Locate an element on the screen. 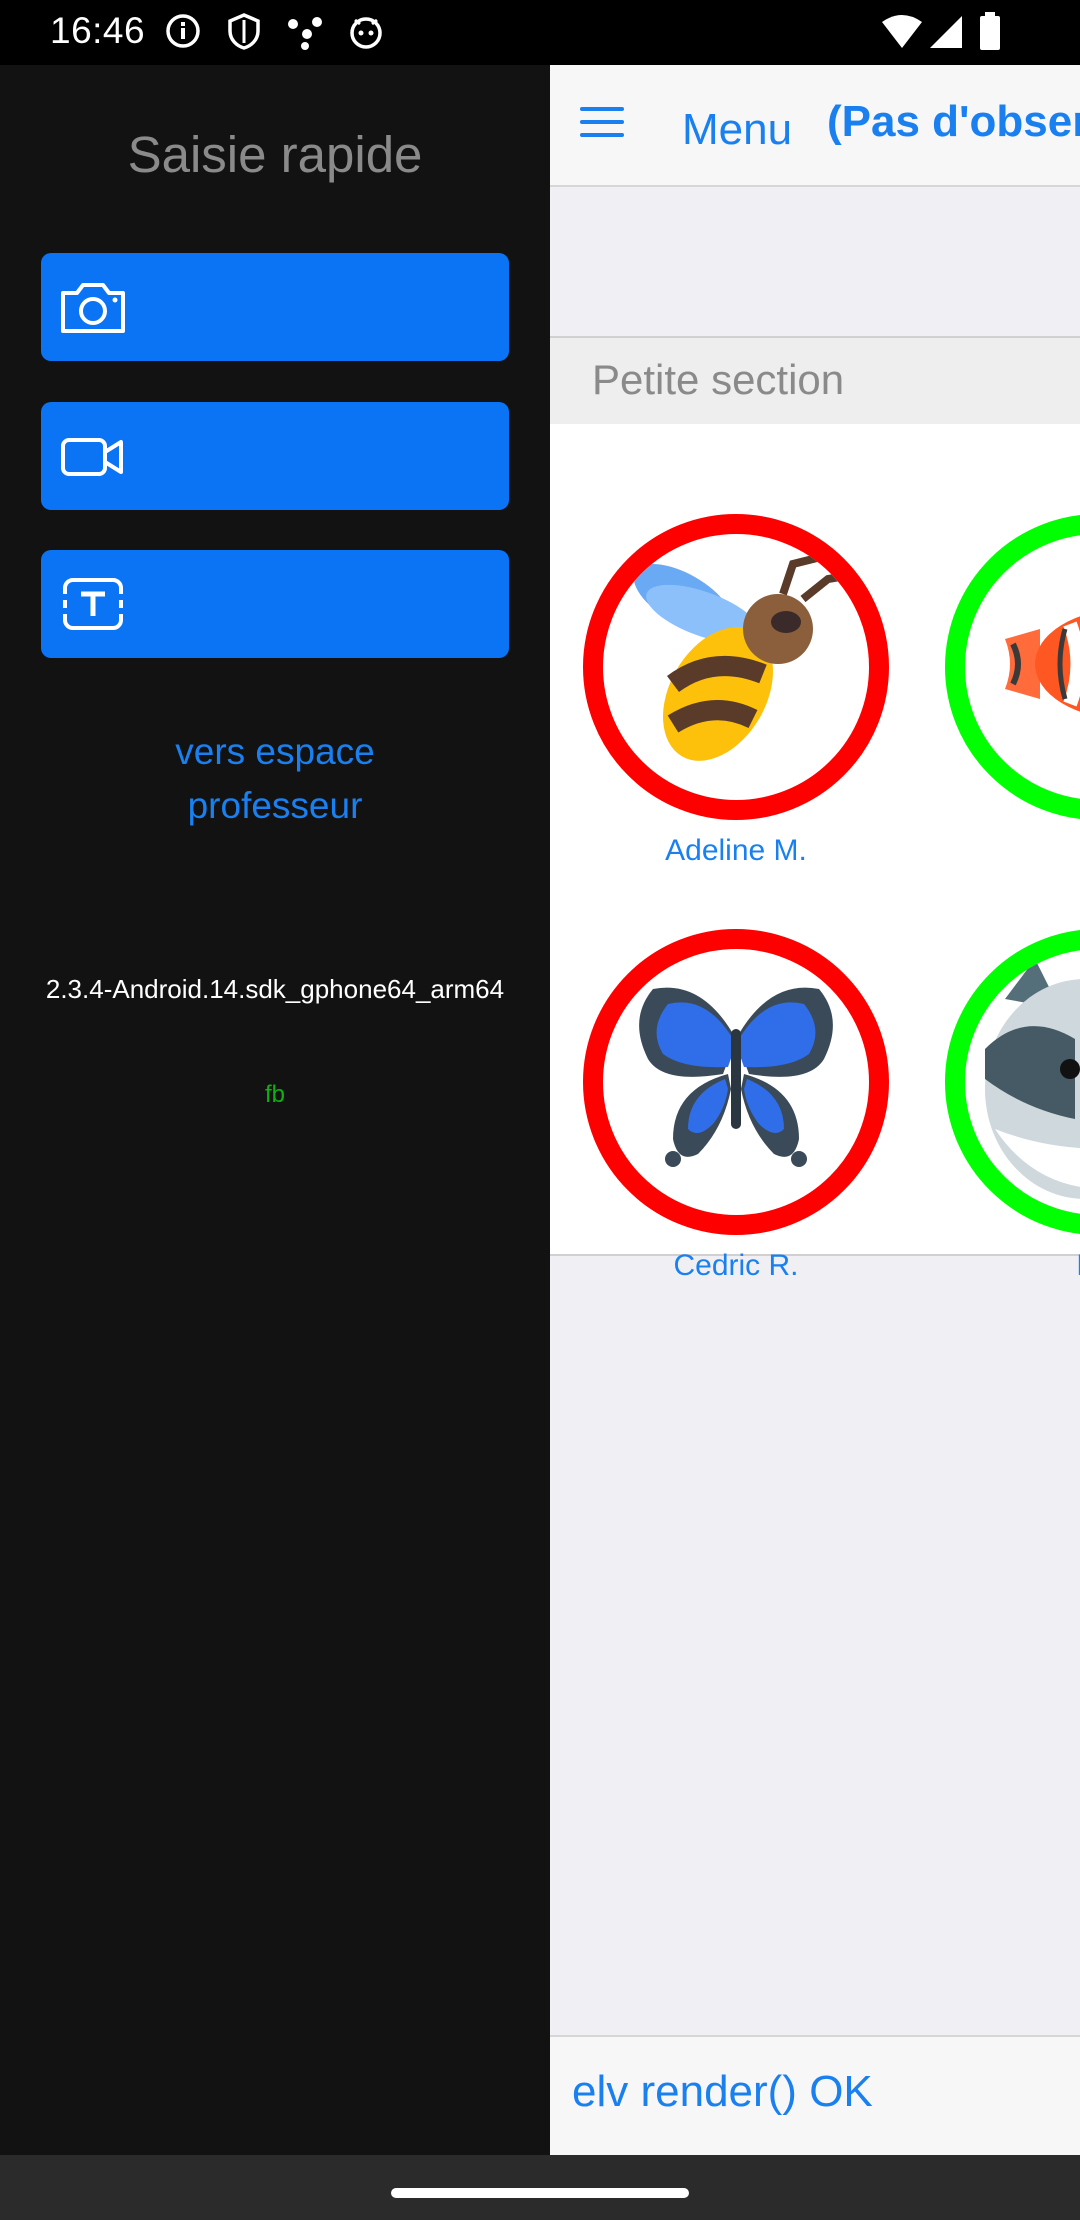 Image resolution: width=1080 pixels, height=2220 pixels. top-header: Menu (Pas d'obser is located at coordinates (815, 126).